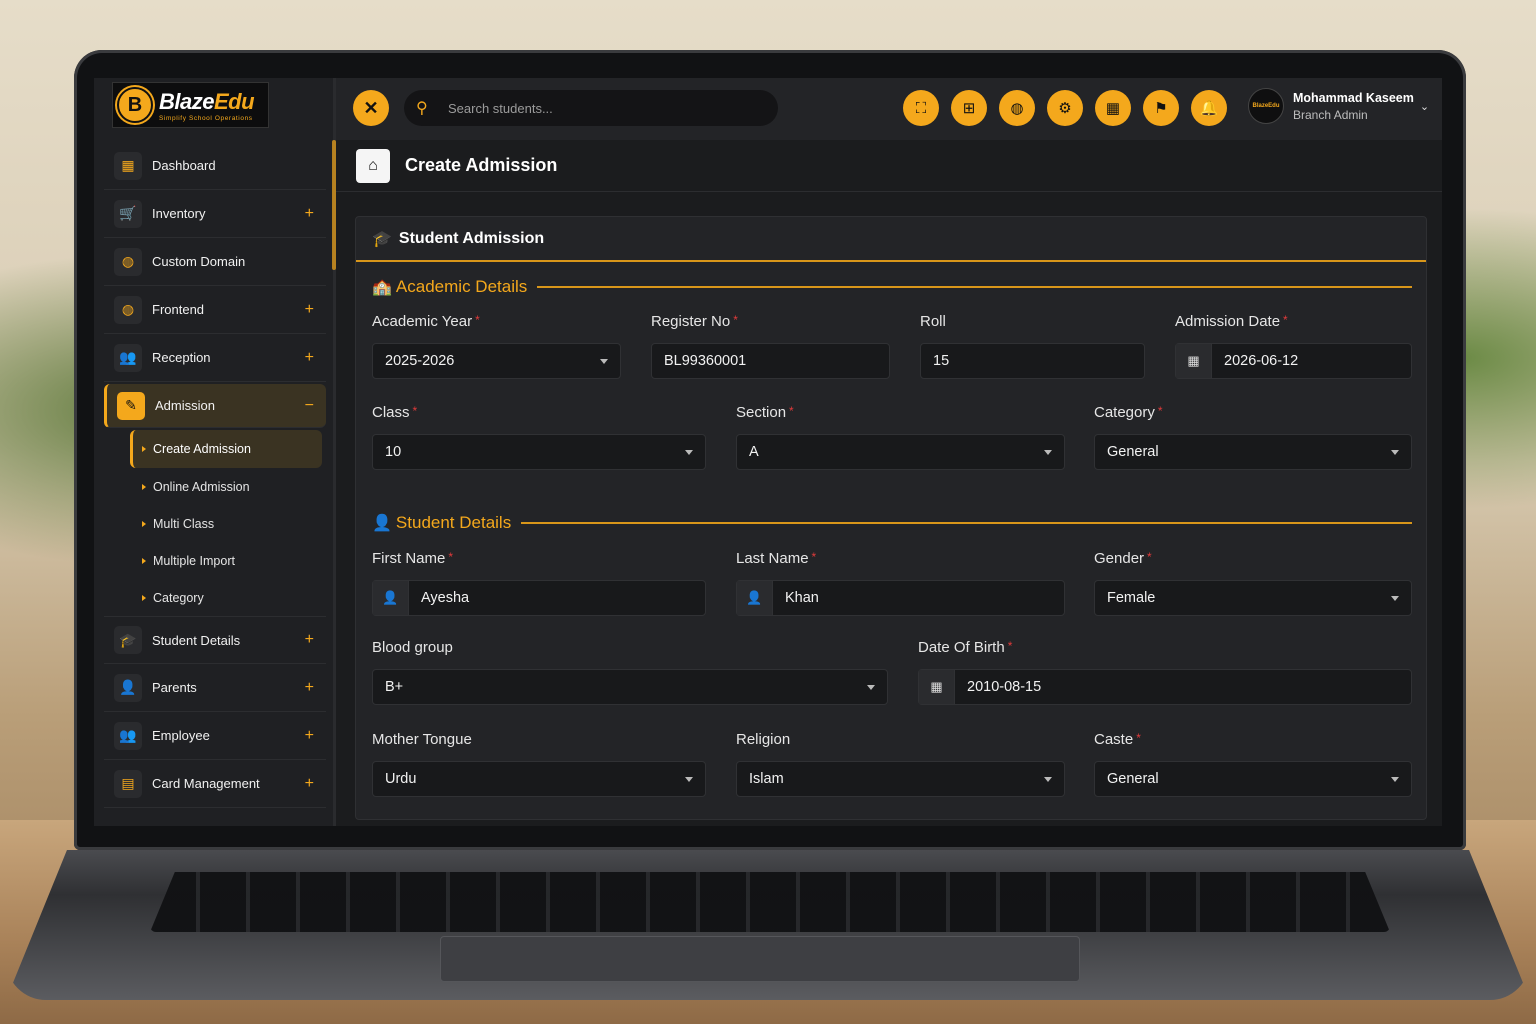  I want to click on sidebar-item-student-details: 🎓 Student Details +, so click(215, 640).